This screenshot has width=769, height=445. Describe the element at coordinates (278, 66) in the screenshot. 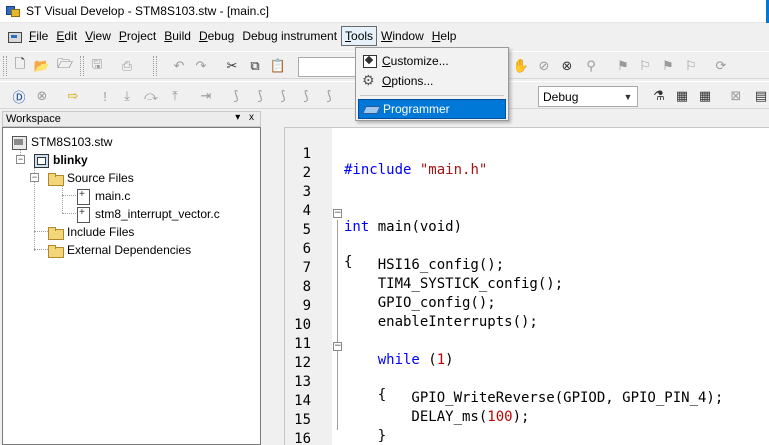

I see `paste-icon: 📋` at that location.